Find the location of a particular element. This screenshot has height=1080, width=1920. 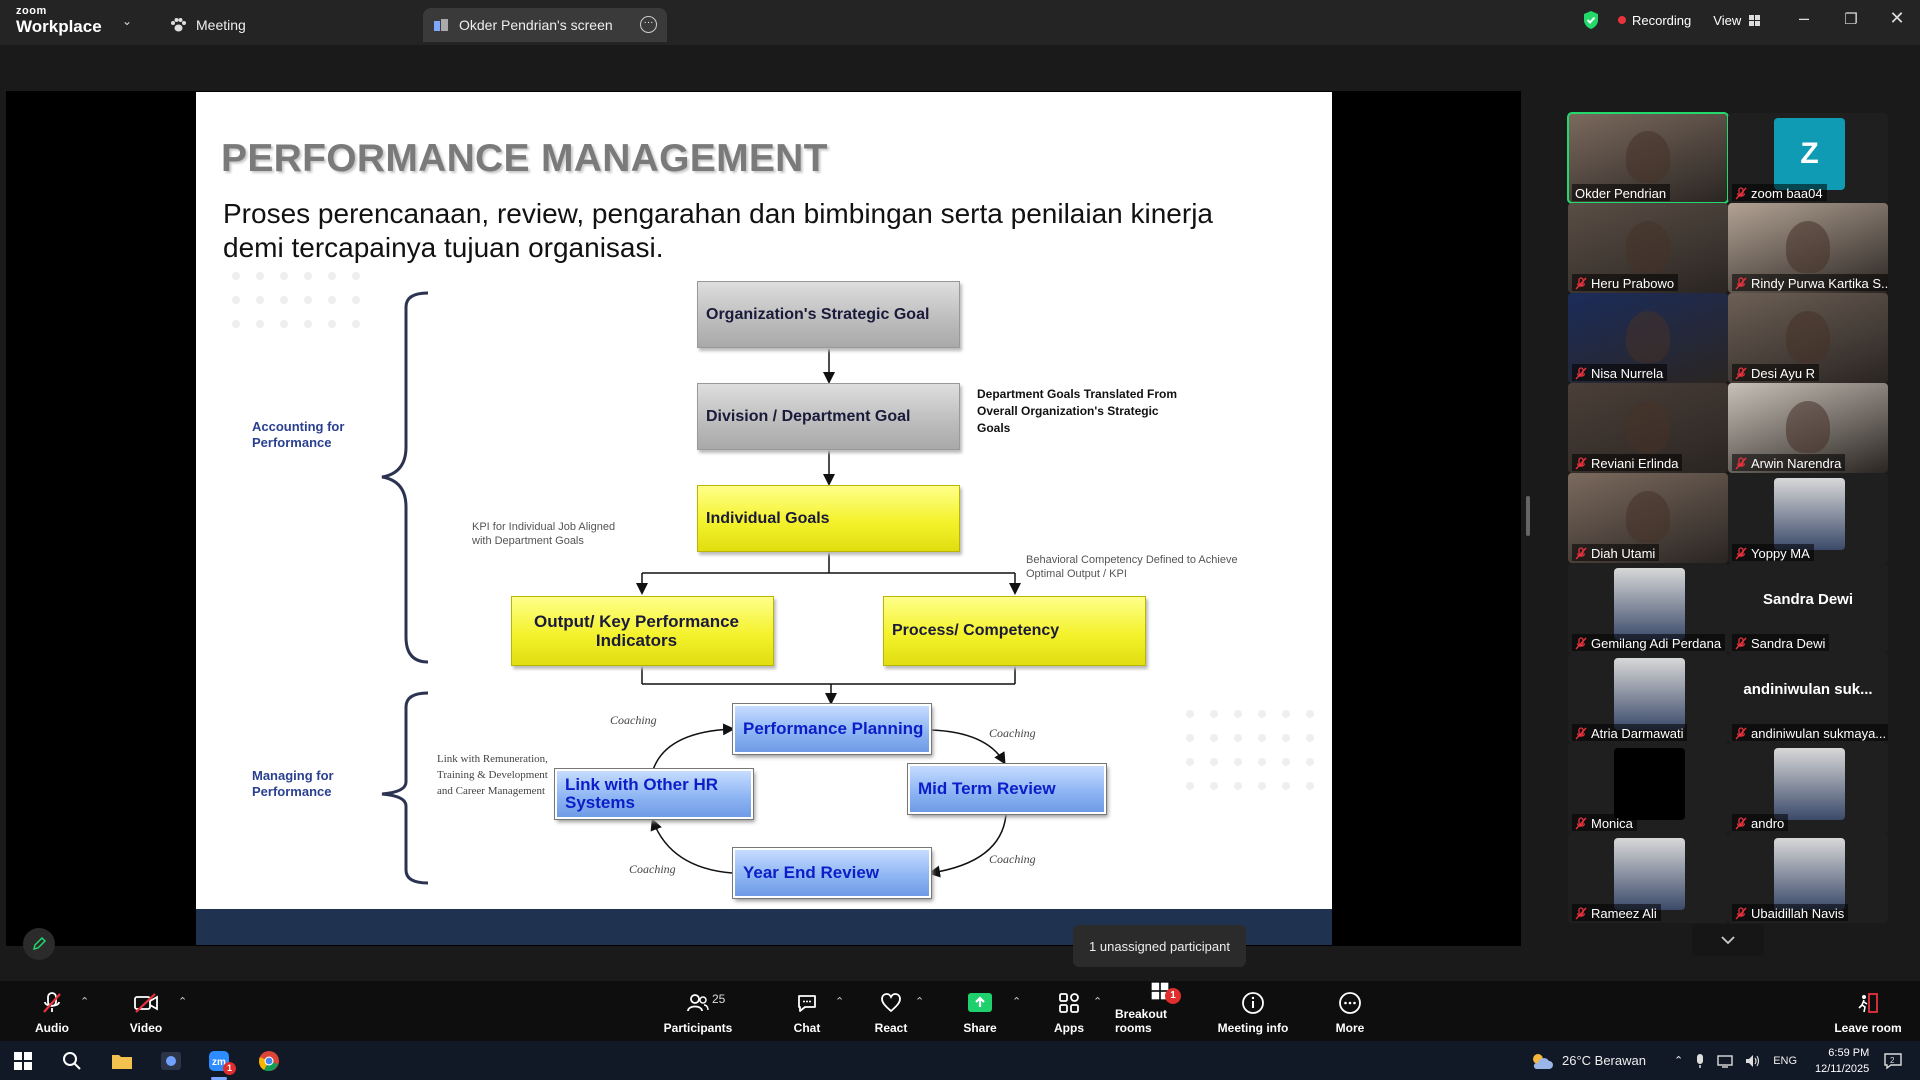

apps-button: Apps is located at coordinates (1069, 1011).